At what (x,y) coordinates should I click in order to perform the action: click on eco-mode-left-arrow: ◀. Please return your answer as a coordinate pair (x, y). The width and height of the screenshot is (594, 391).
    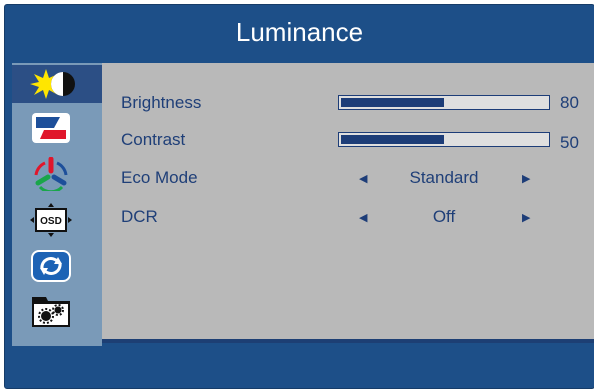
    Looking at the image, I should click on (363, 178).